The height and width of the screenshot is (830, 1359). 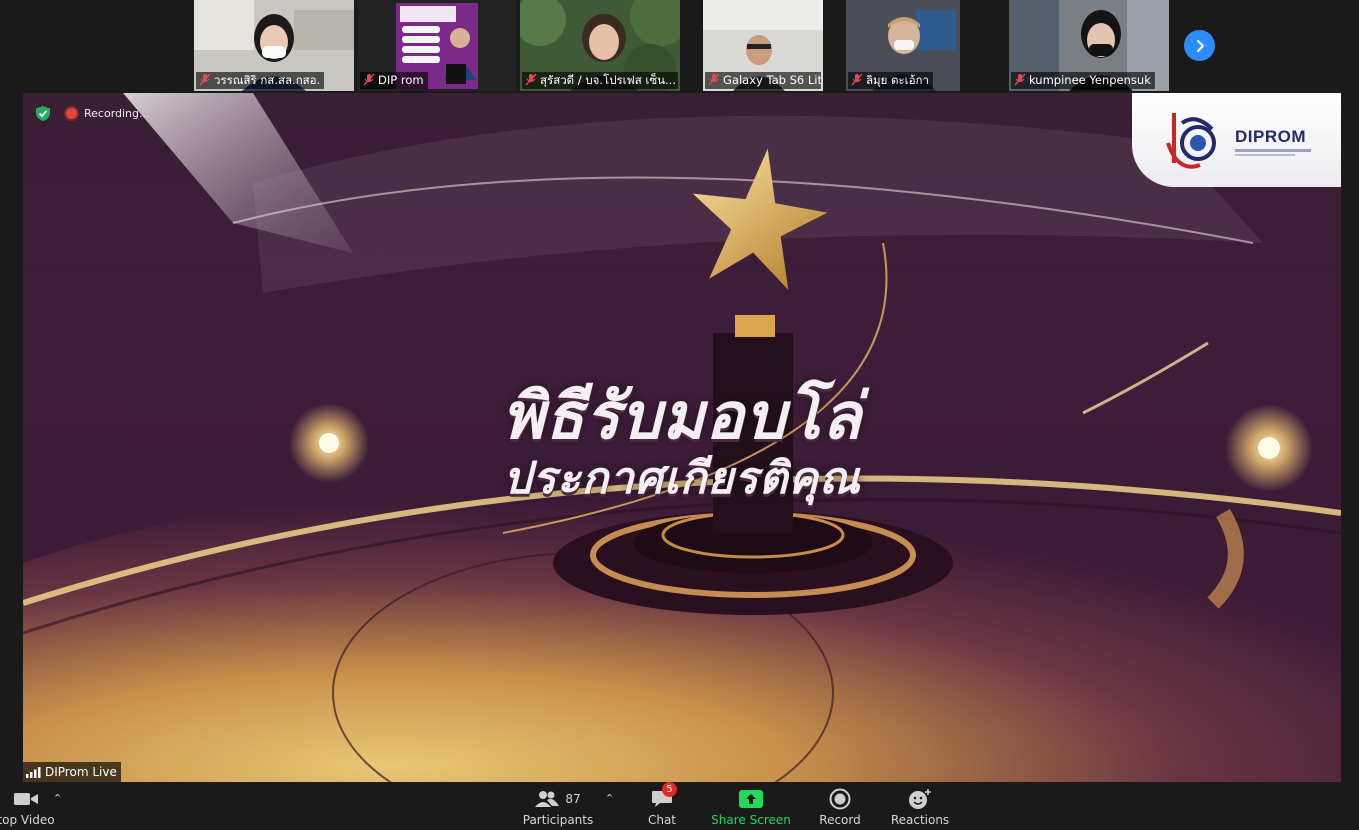 What do you see at coordinates (840, 799) in the screenshot?
I see `record-icon` at bounding box center [840, 799].